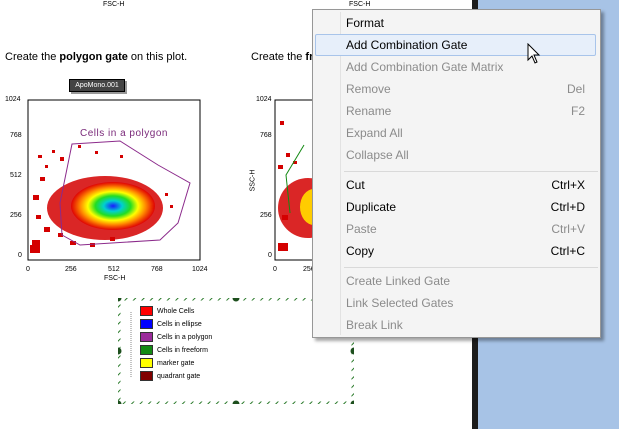 This screenshot has width=619, height=429. Describe the element at coordinates (170, 376) in the screenshot. I see `legend-item: quadrant gate` at that location.